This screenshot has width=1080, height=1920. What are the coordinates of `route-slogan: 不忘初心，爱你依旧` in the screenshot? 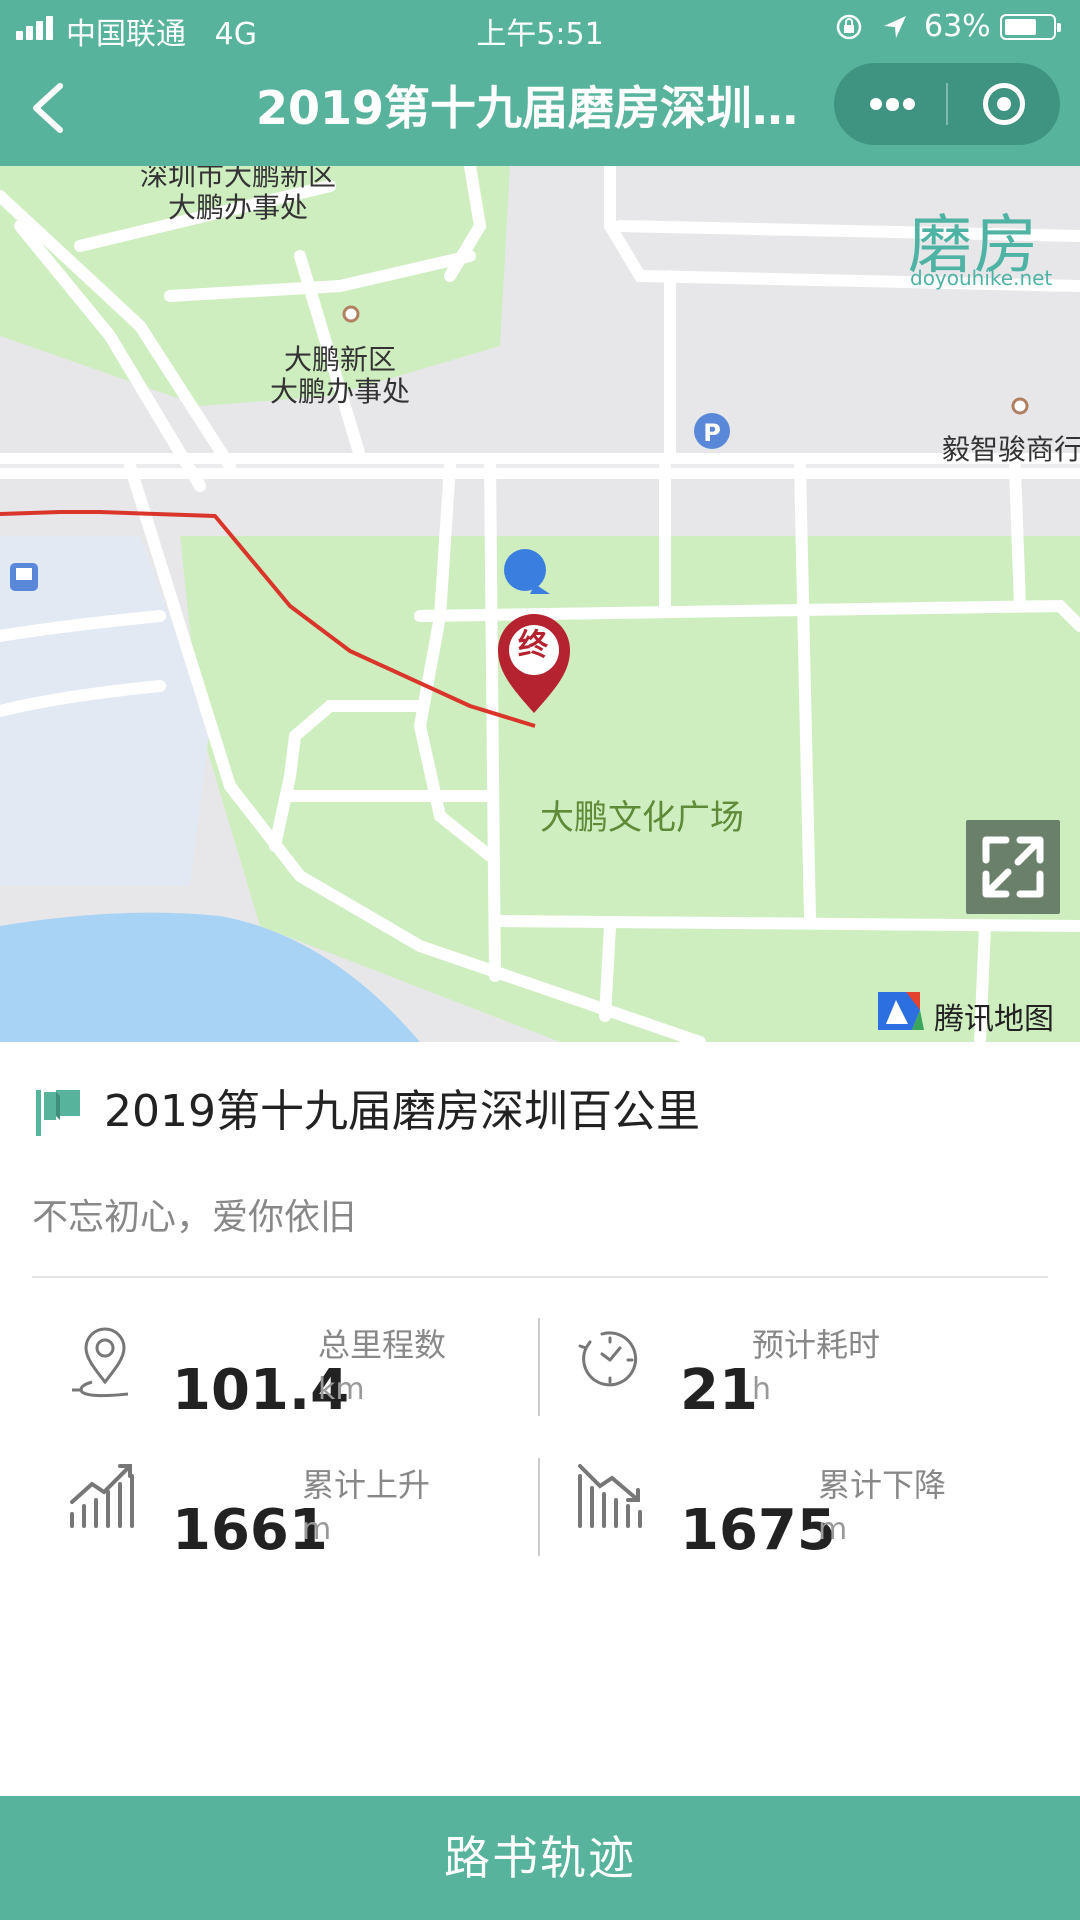 It's located at (194, 1217).